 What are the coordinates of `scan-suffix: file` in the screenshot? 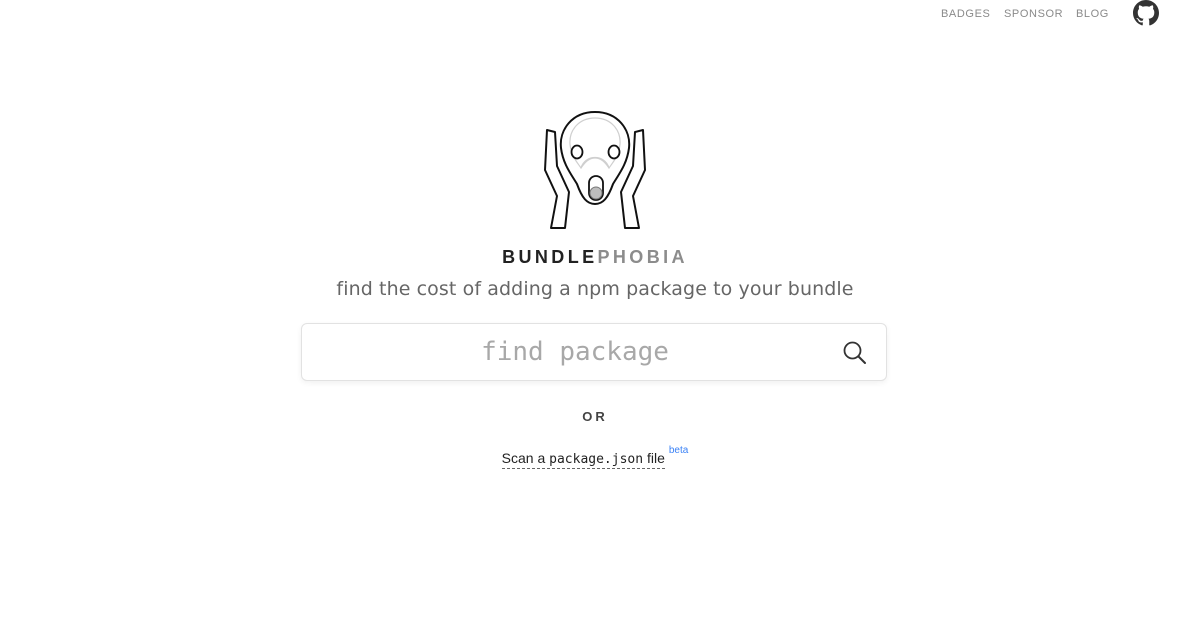 It's located at (654, 458).